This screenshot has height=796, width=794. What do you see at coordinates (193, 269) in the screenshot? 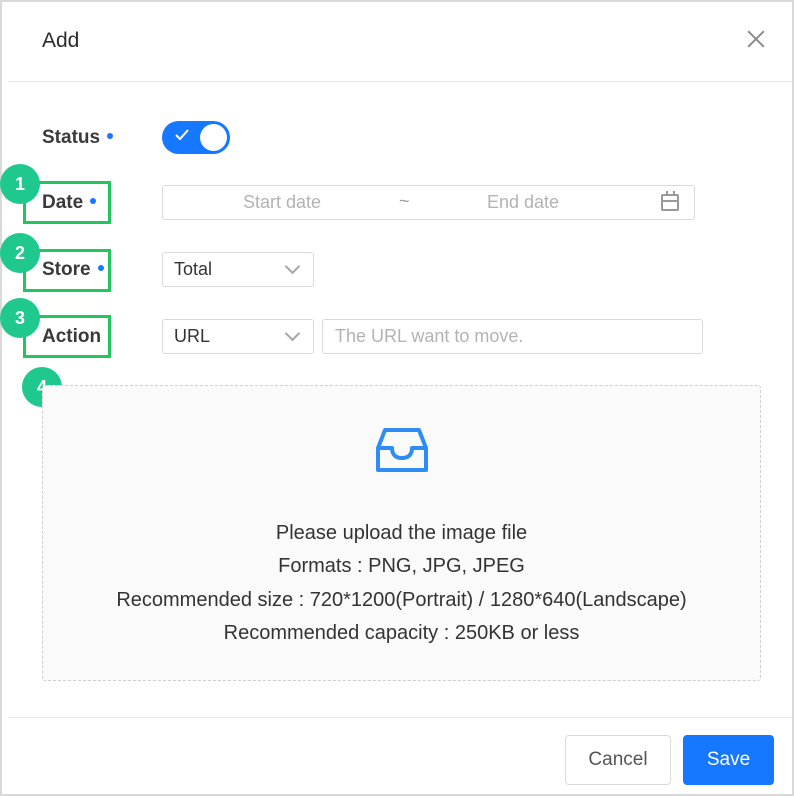
I see `store-select-value: Total` at bounding box center [193, 269].